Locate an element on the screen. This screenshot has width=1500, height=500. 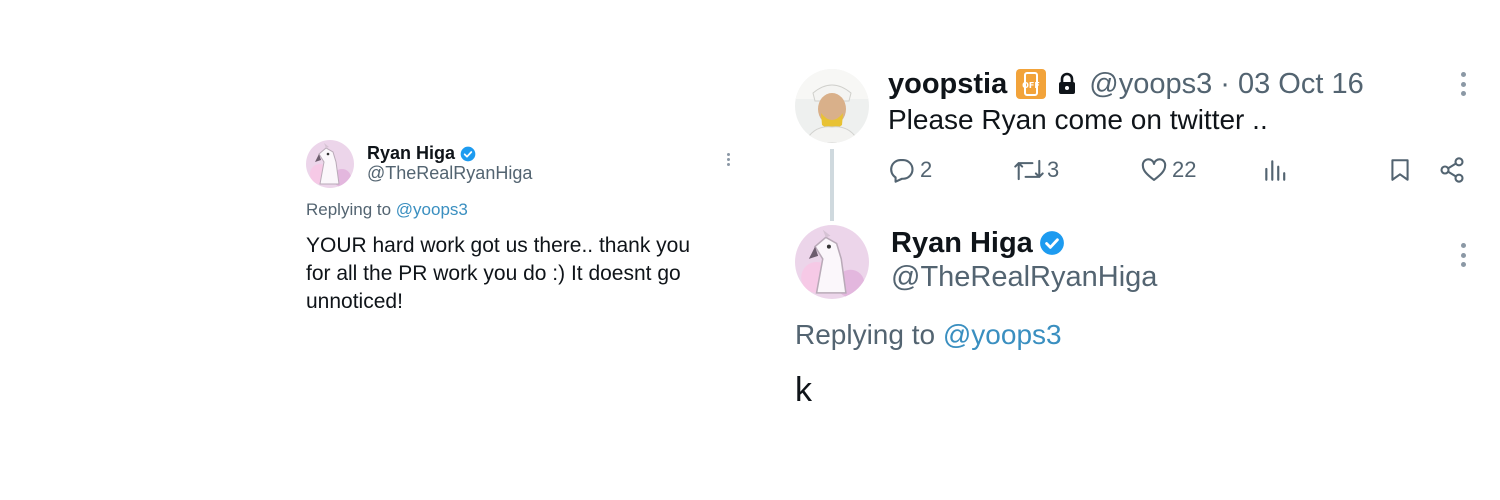
svg-text: OFF is located at coordinates (1031, 85).